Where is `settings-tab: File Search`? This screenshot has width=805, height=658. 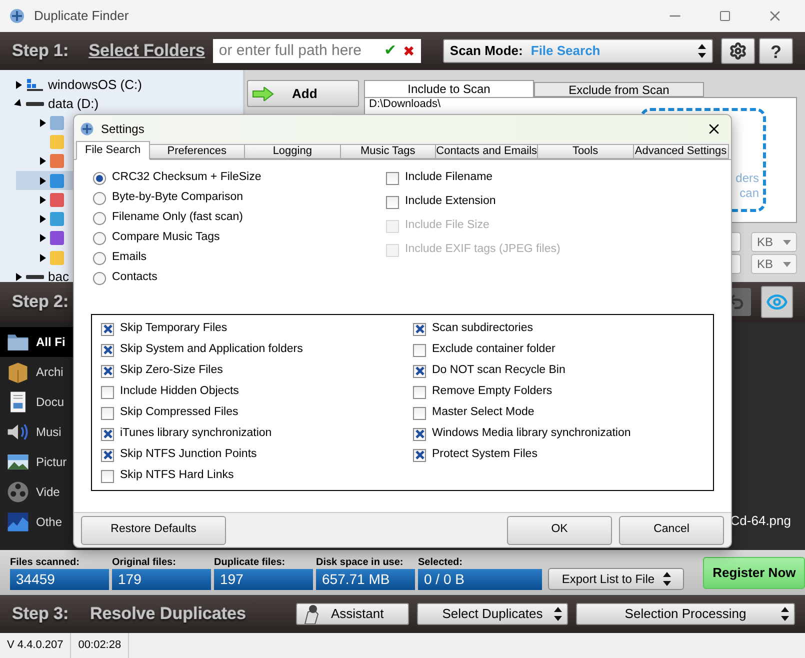
settings-tab: File Search is located at coordinates (113, 150).